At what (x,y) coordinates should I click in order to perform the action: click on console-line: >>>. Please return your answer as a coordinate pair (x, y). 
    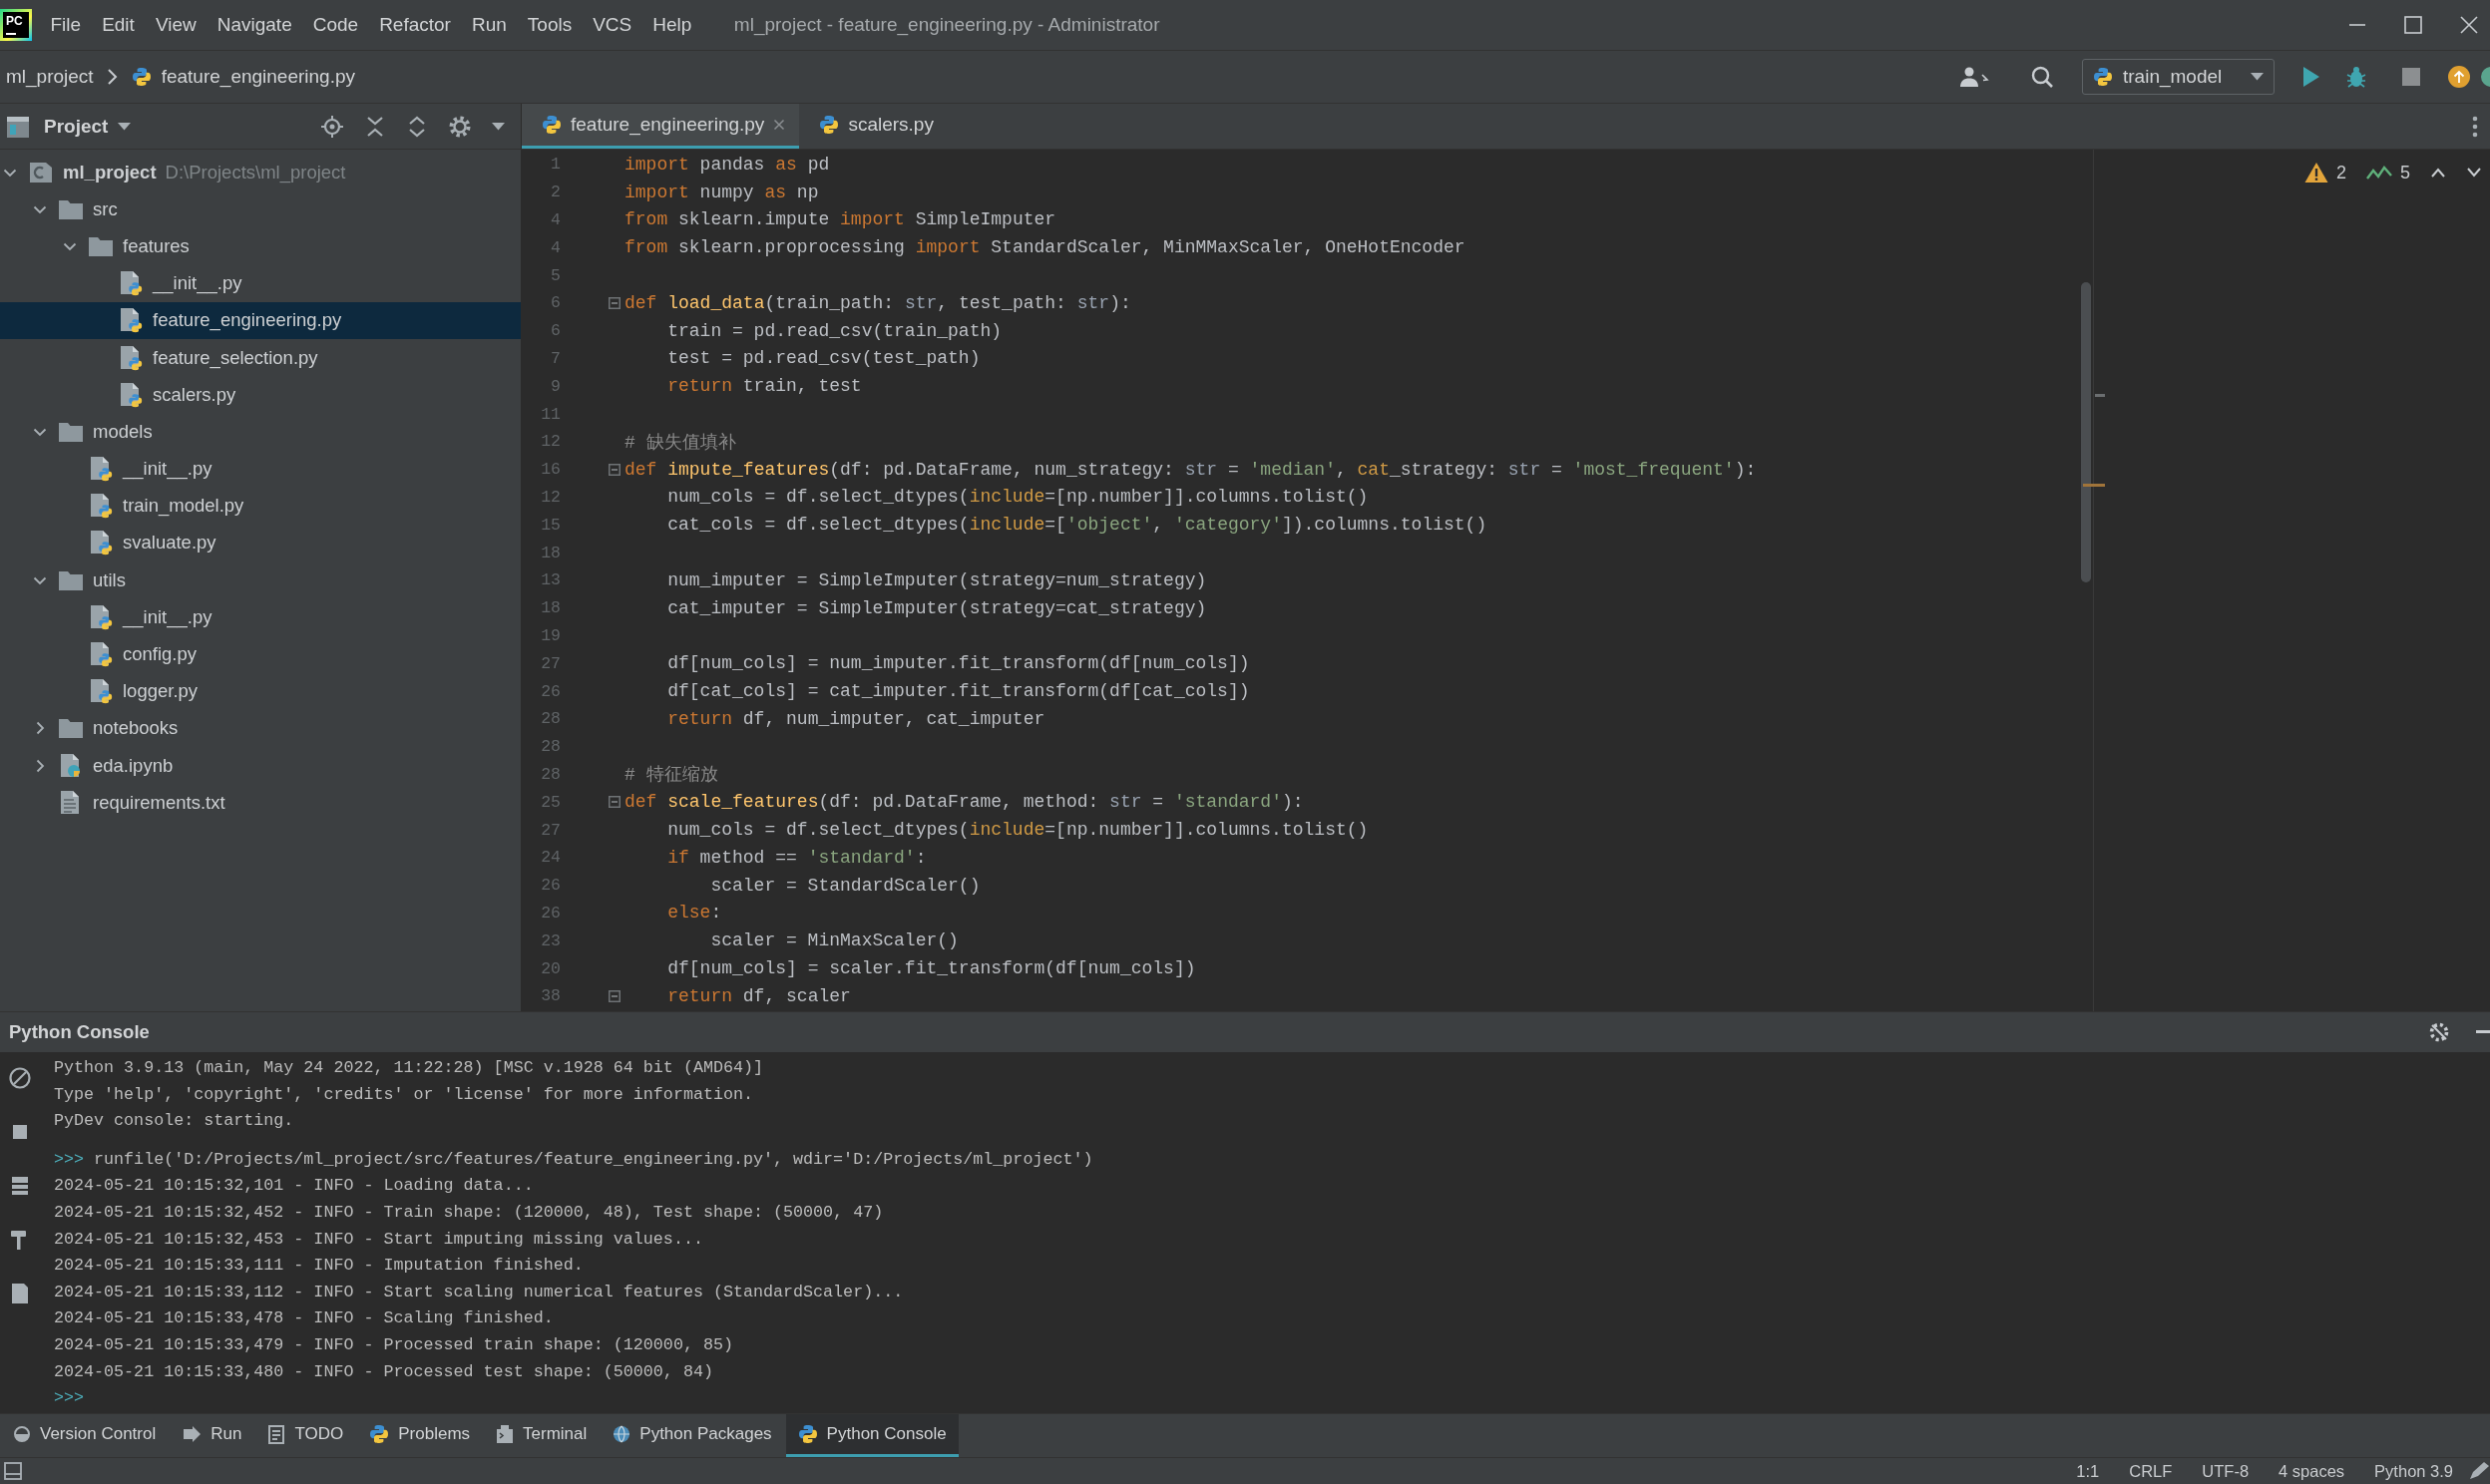
    Looking at the image, I should click on (70, 1398).